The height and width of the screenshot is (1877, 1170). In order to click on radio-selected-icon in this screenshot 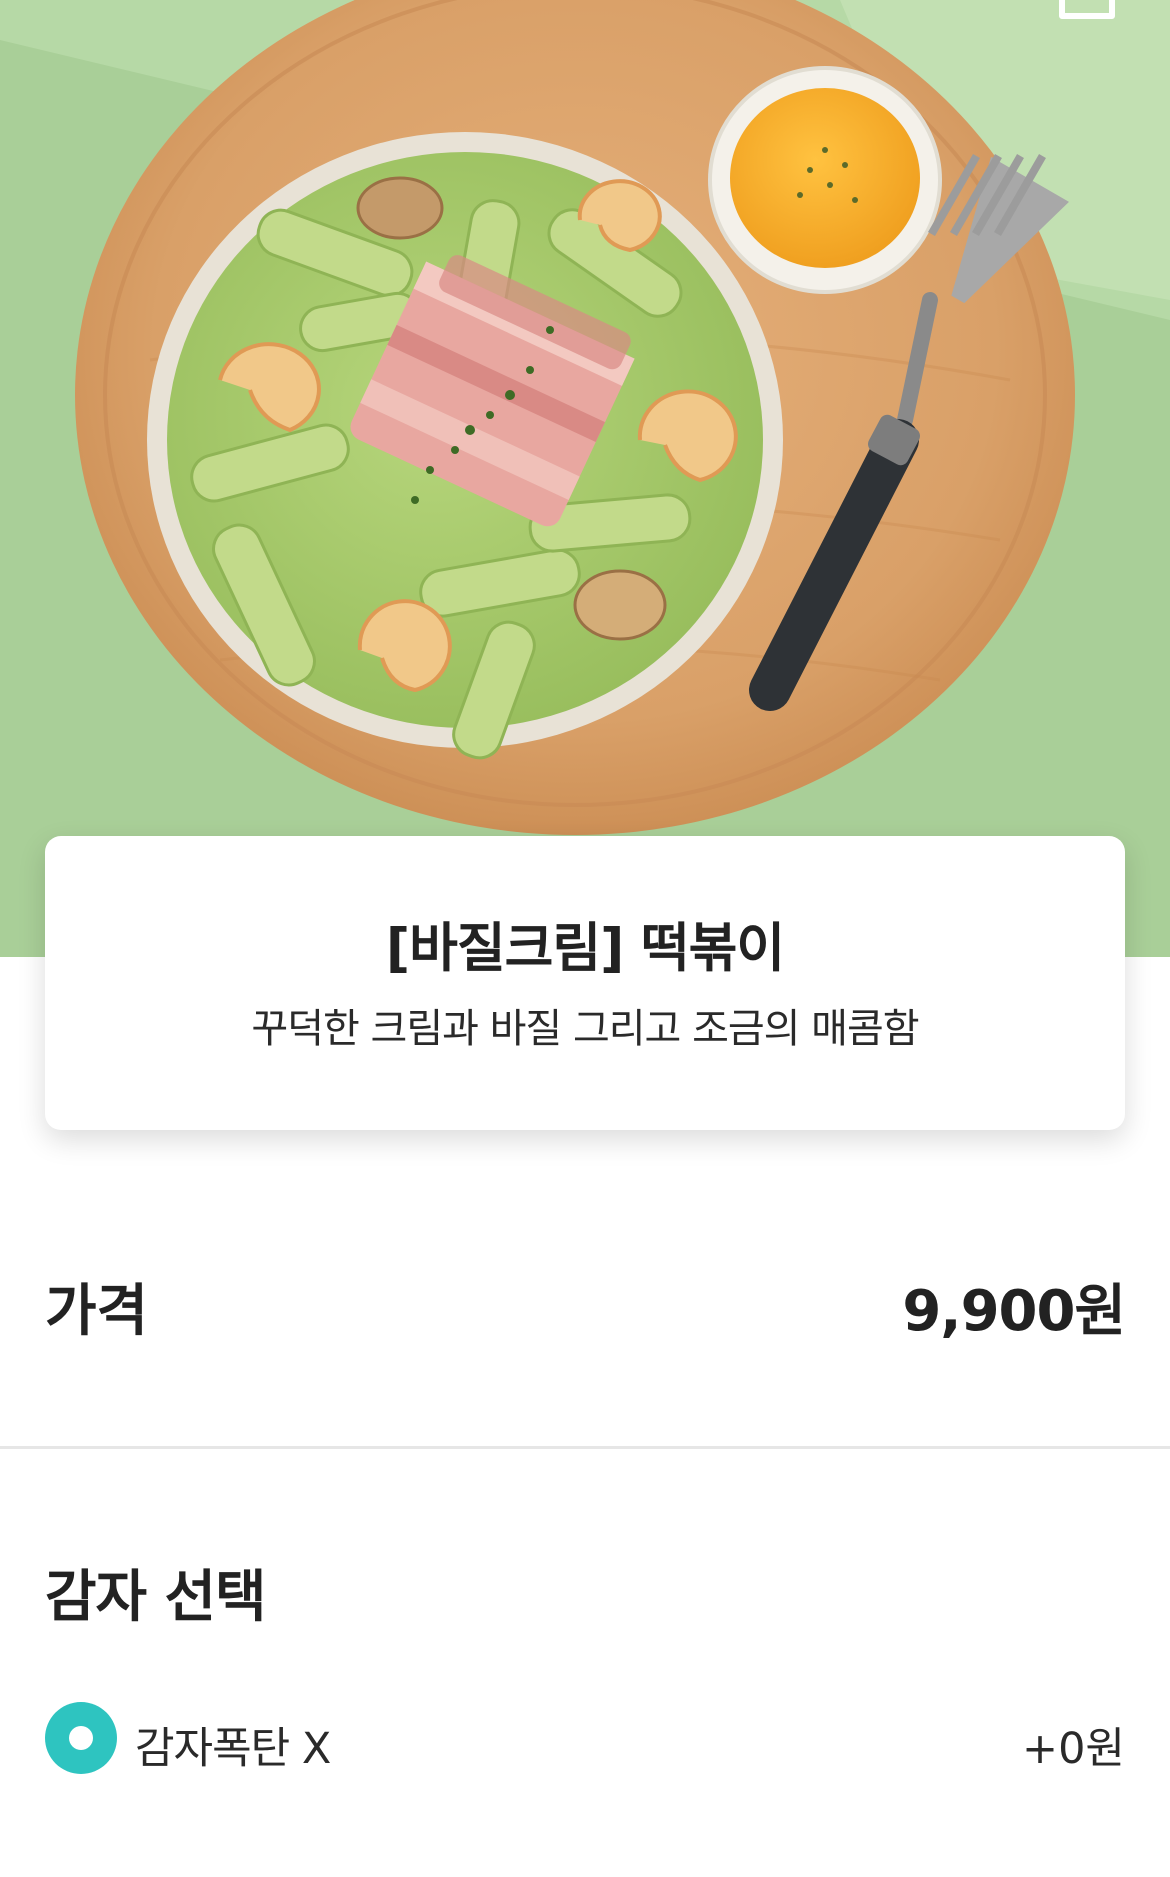, I will do `click(81, 1738)`.